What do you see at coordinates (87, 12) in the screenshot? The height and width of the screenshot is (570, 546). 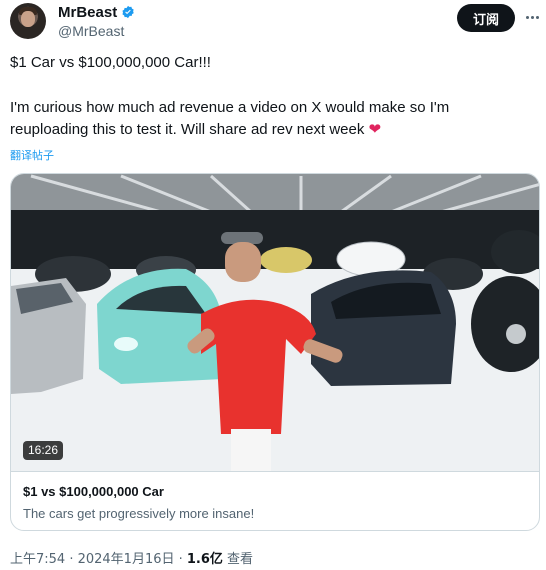 I see `author-name: MrBeast` at bounding box center [87, 12].